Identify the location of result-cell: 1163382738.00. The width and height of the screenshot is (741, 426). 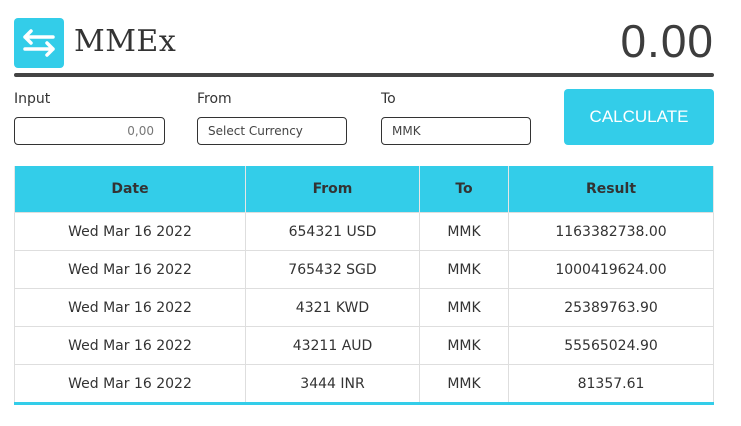
(611, 231).